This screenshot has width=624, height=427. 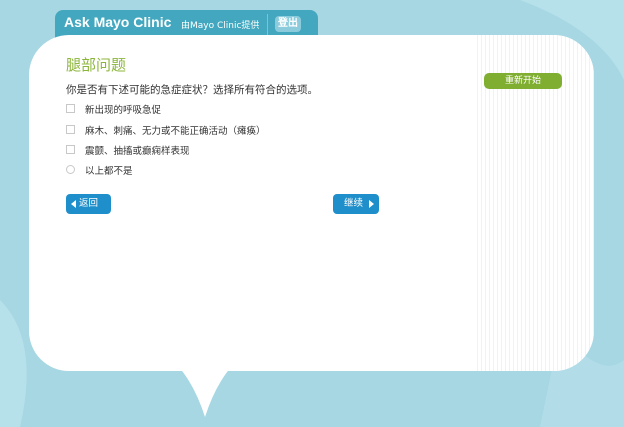 What do you see at coordinates (288, 24) in the screenshot?
I see `logout-button: 登出` at bounding box center [288, 24].